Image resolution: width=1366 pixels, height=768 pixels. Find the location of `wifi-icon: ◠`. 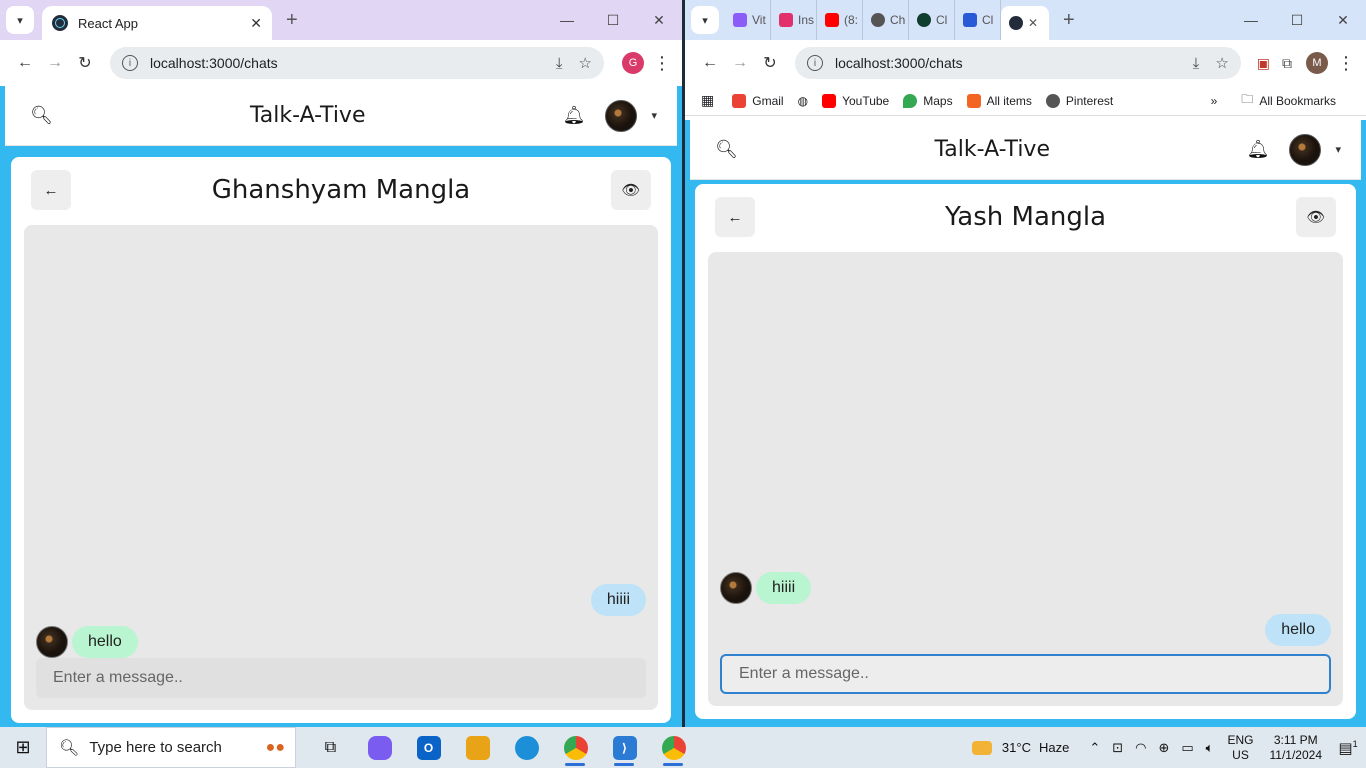

wifi-icon: ◠ is located at coordinates (1140, 748).